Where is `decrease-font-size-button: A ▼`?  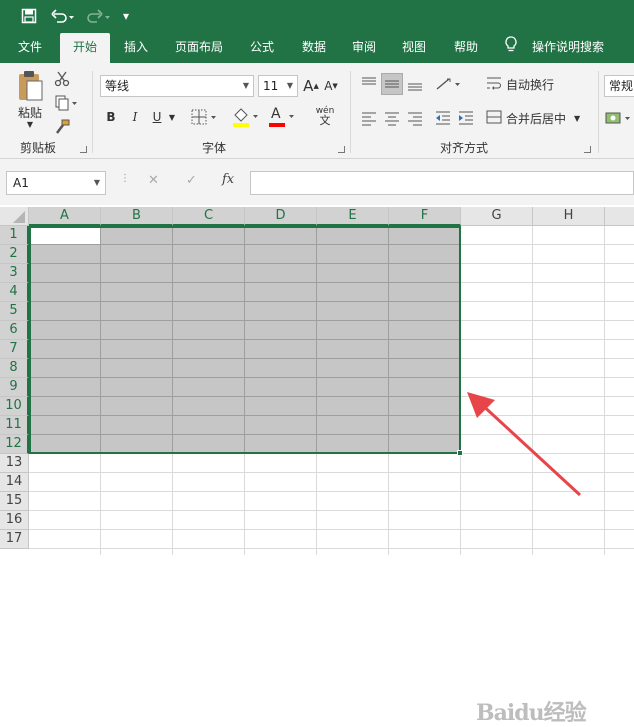
decrease-font-size-button: A ▼ is located at coordinates (331, 86).